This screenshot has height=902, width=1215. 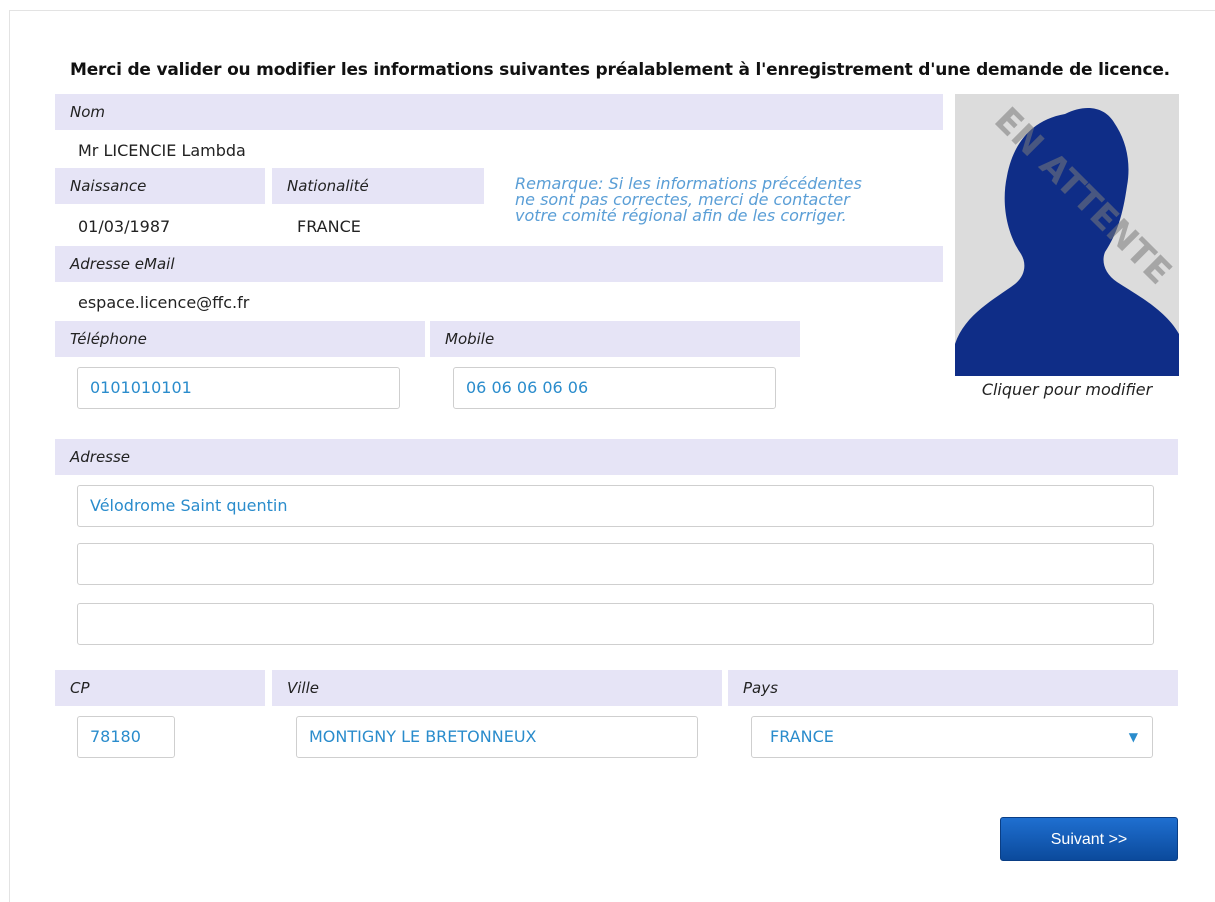 I want to click on cp-label: CP, so click(x=160, y=688).